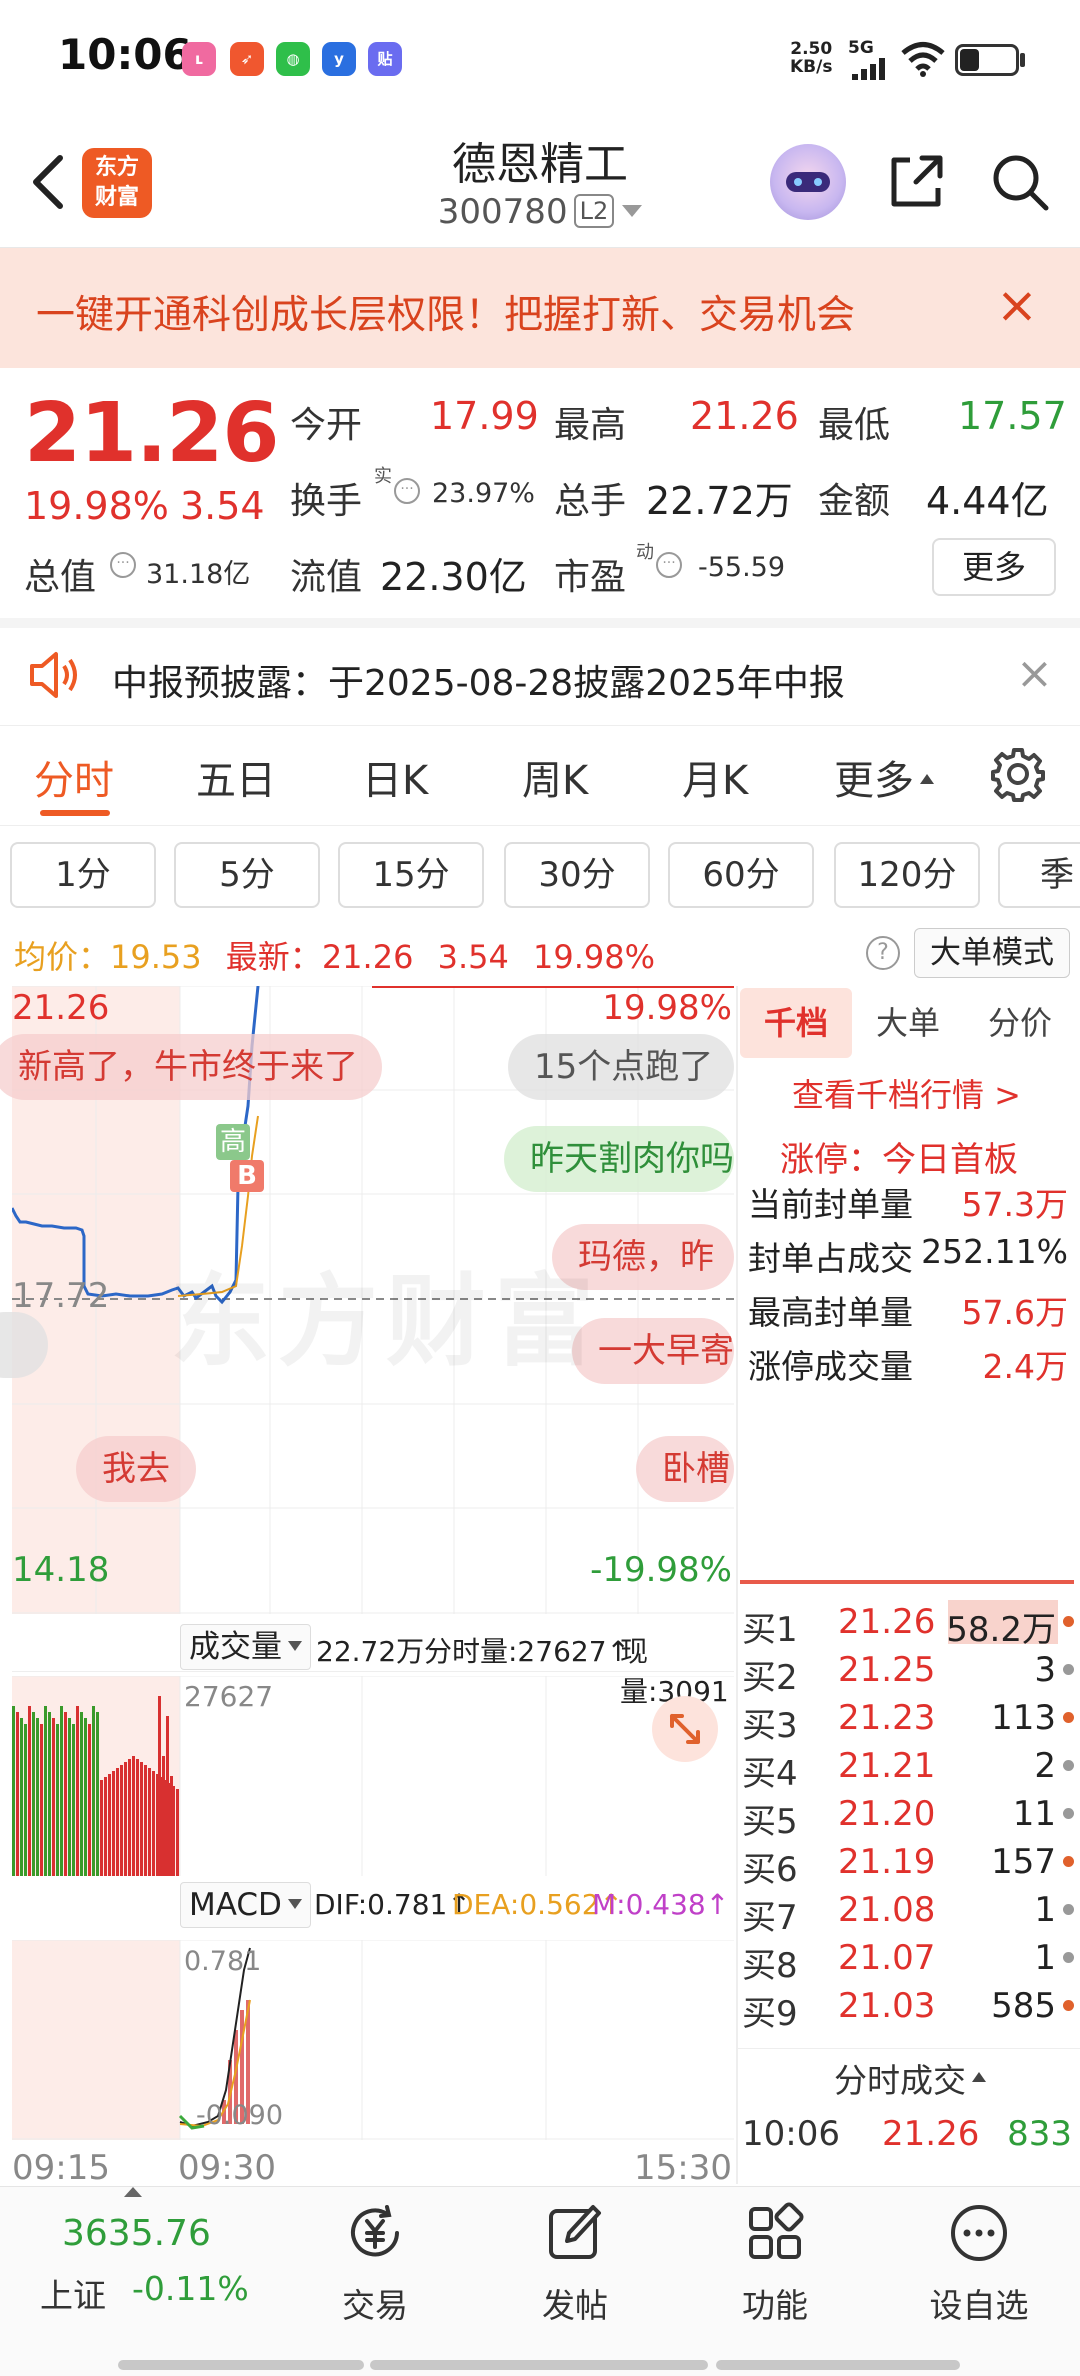 This screenshot has width=1080, height=2376. Describe the element at coordinates (906, 1093) in the screenshot. I see `view-depth-link: 查看千档行情 >` at that location.